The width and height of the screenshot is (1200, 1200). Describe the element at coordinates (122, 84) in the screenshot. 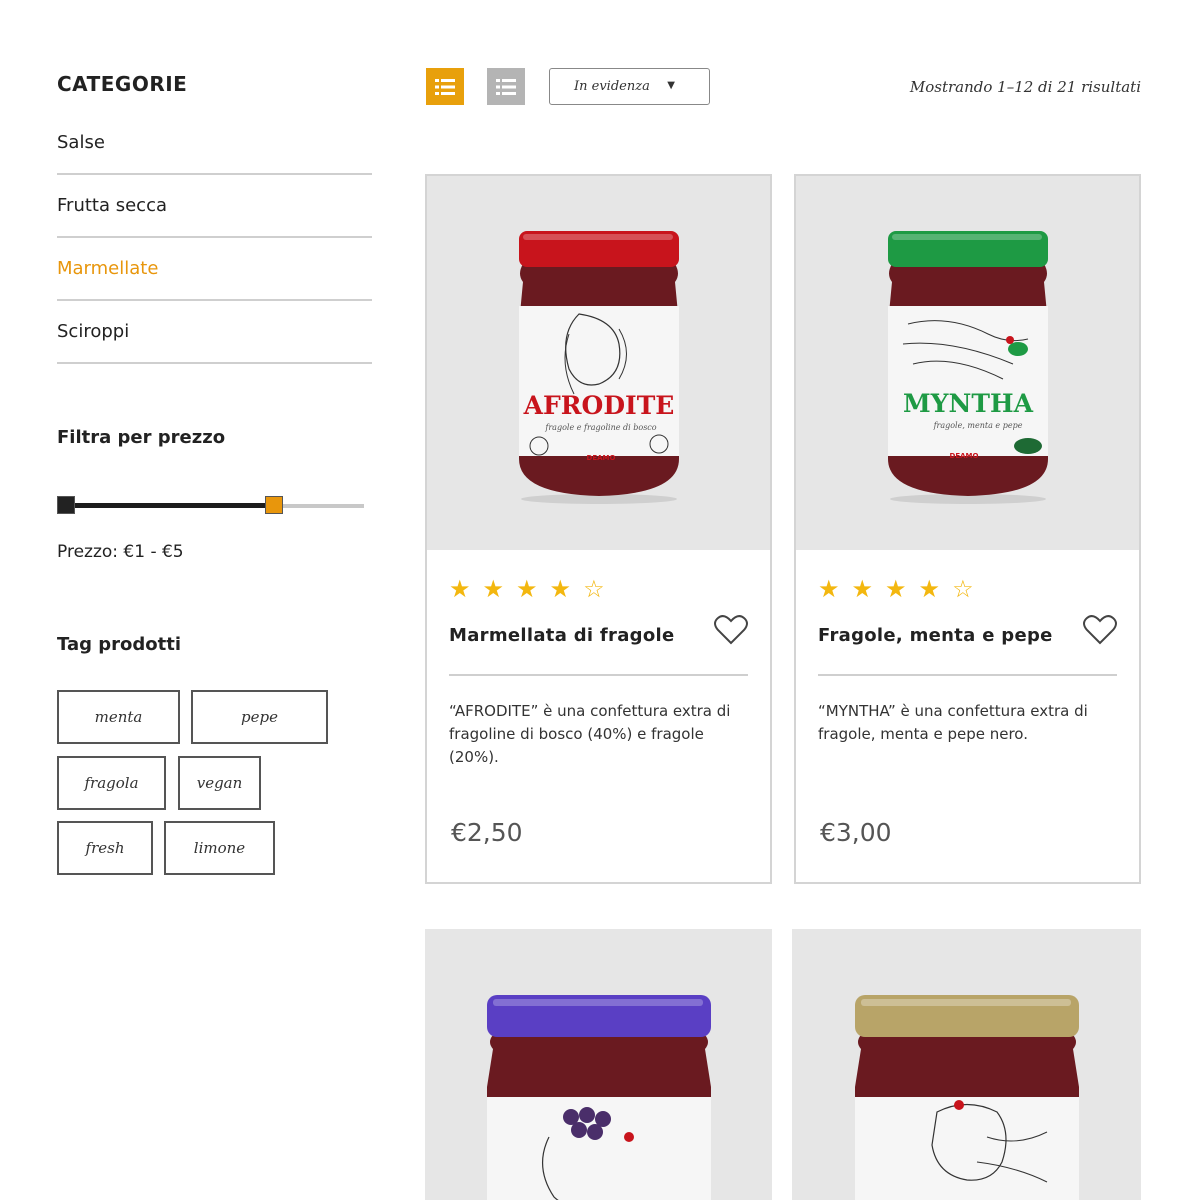

I see `categories-title: CATEGORIE` at that location.